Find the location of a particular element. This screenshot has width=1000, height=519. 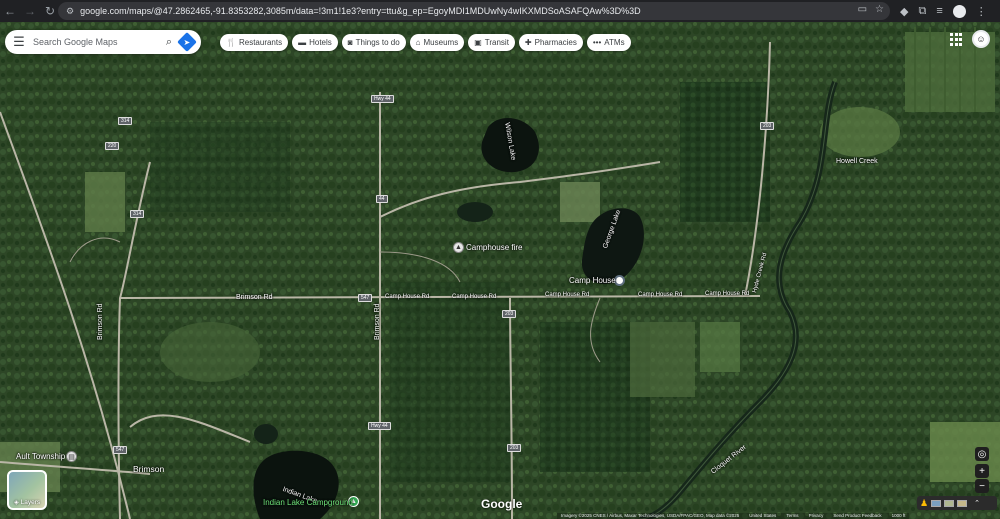

township-icon: ▤ is located at coordinates (71, 456).